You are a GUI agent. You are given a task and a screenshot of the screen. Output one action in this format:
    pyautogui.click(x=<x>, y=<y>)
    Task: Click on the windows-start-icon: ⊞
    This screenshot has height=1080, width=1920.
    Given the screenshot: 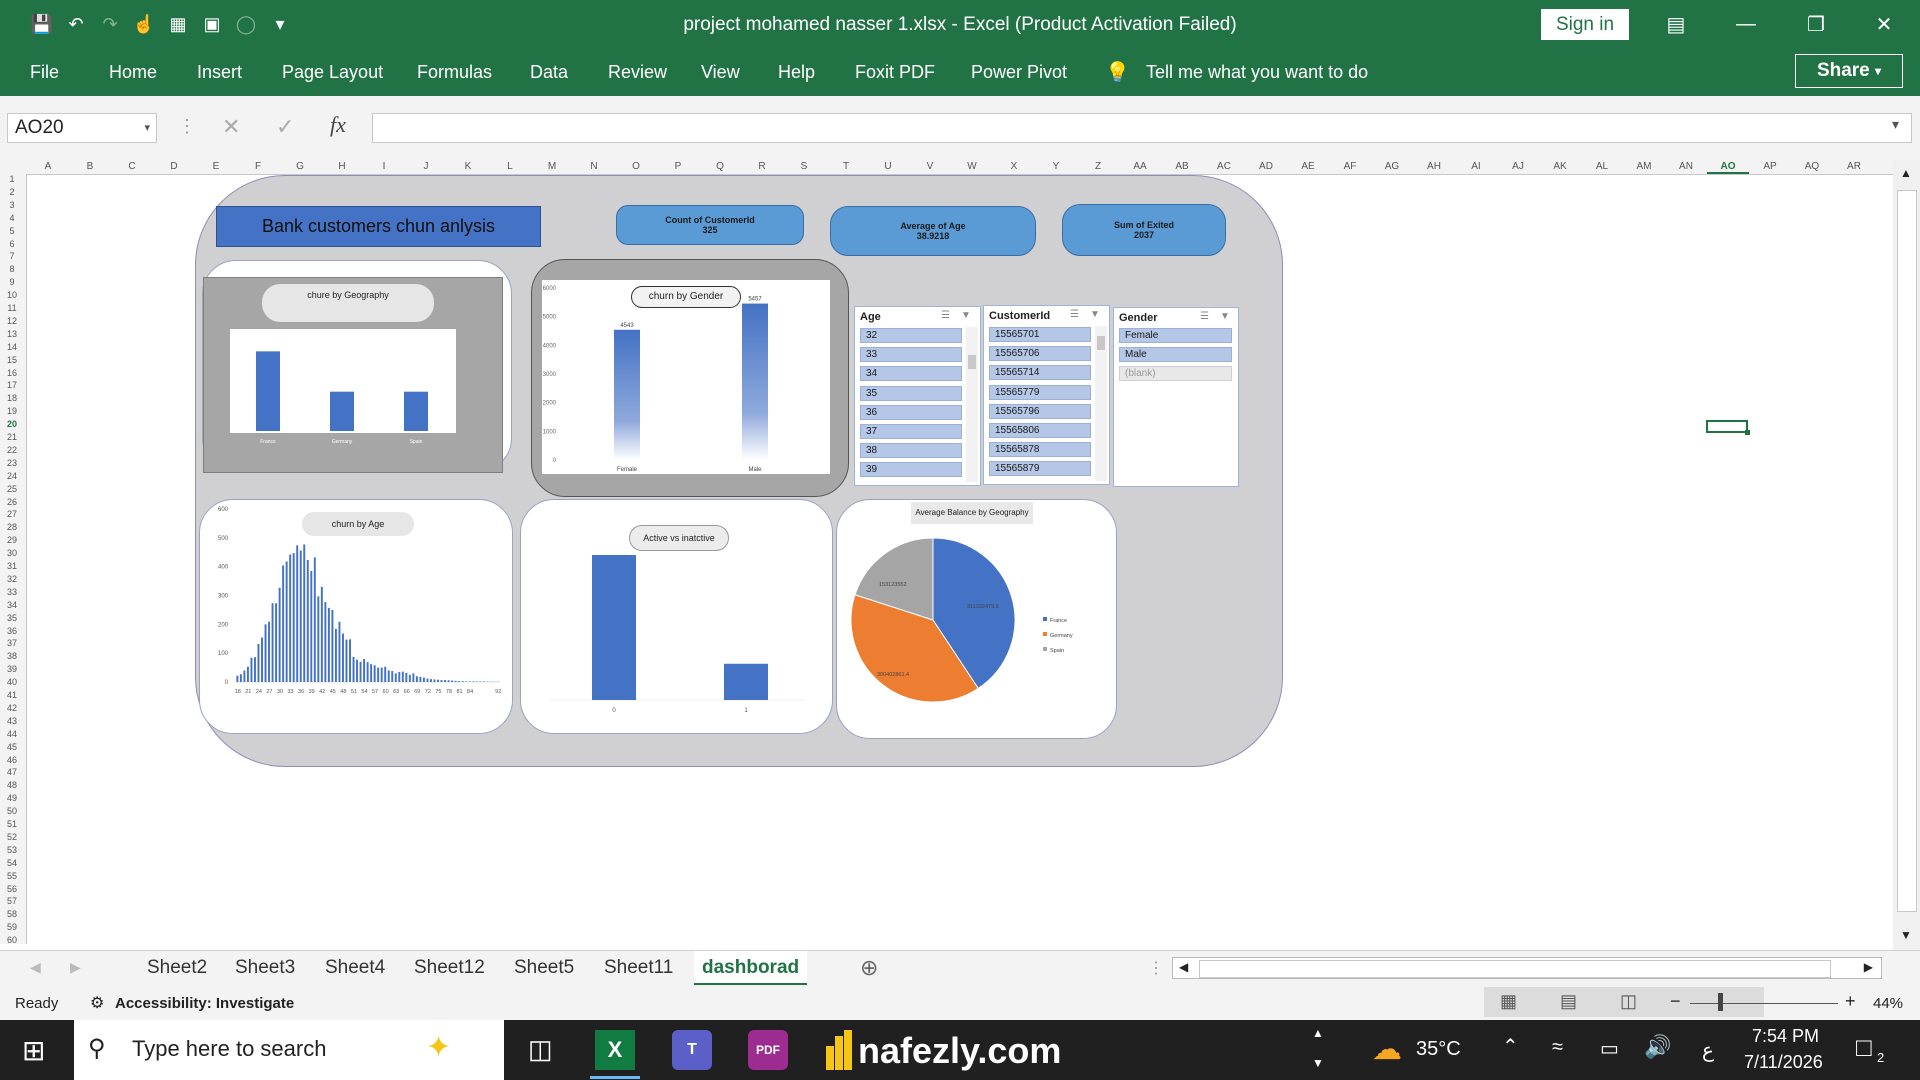 What is the action you would take?
    pyautogui.click(x=33, y=1050)
    